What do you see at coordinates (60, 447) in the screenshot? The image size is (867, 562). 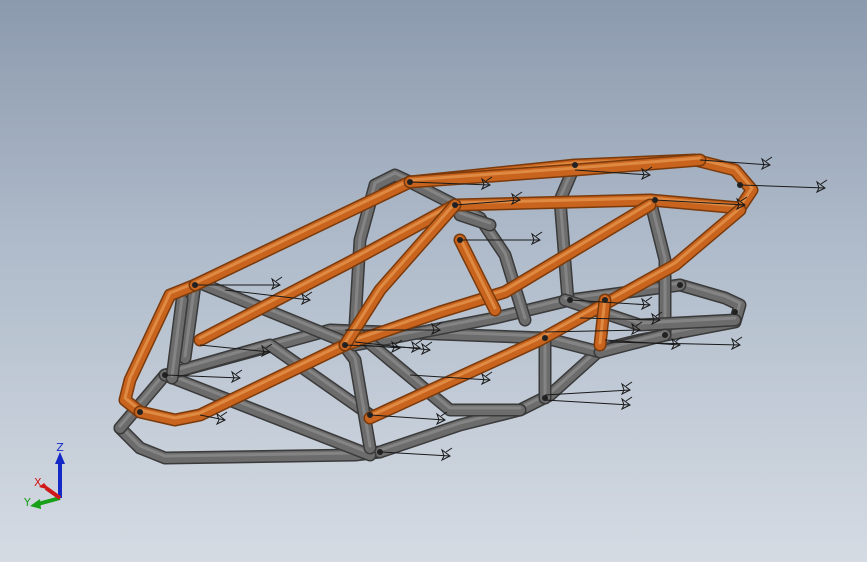 I see `z-axis-label: Z` at bounding box center [60, 447].